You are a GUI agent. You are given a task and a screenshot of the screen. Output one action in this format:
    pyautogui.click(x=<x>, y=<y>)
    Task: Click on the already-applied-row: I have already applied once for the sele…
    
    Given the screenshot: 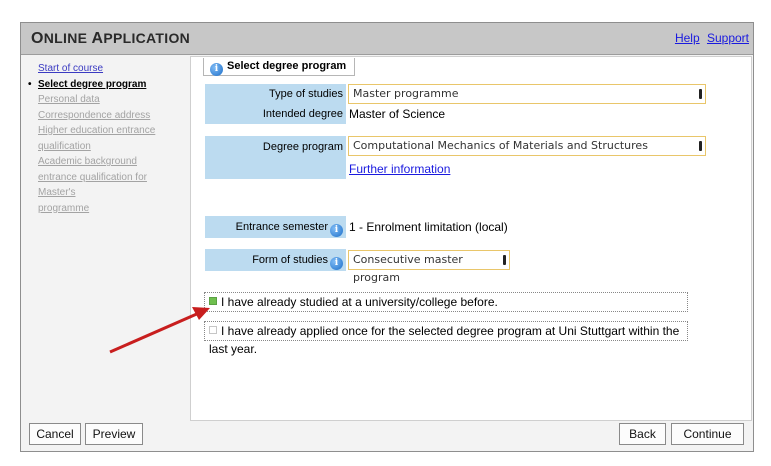 What is the action you would take?
    pyautogui.click(x=446, y=338)
    